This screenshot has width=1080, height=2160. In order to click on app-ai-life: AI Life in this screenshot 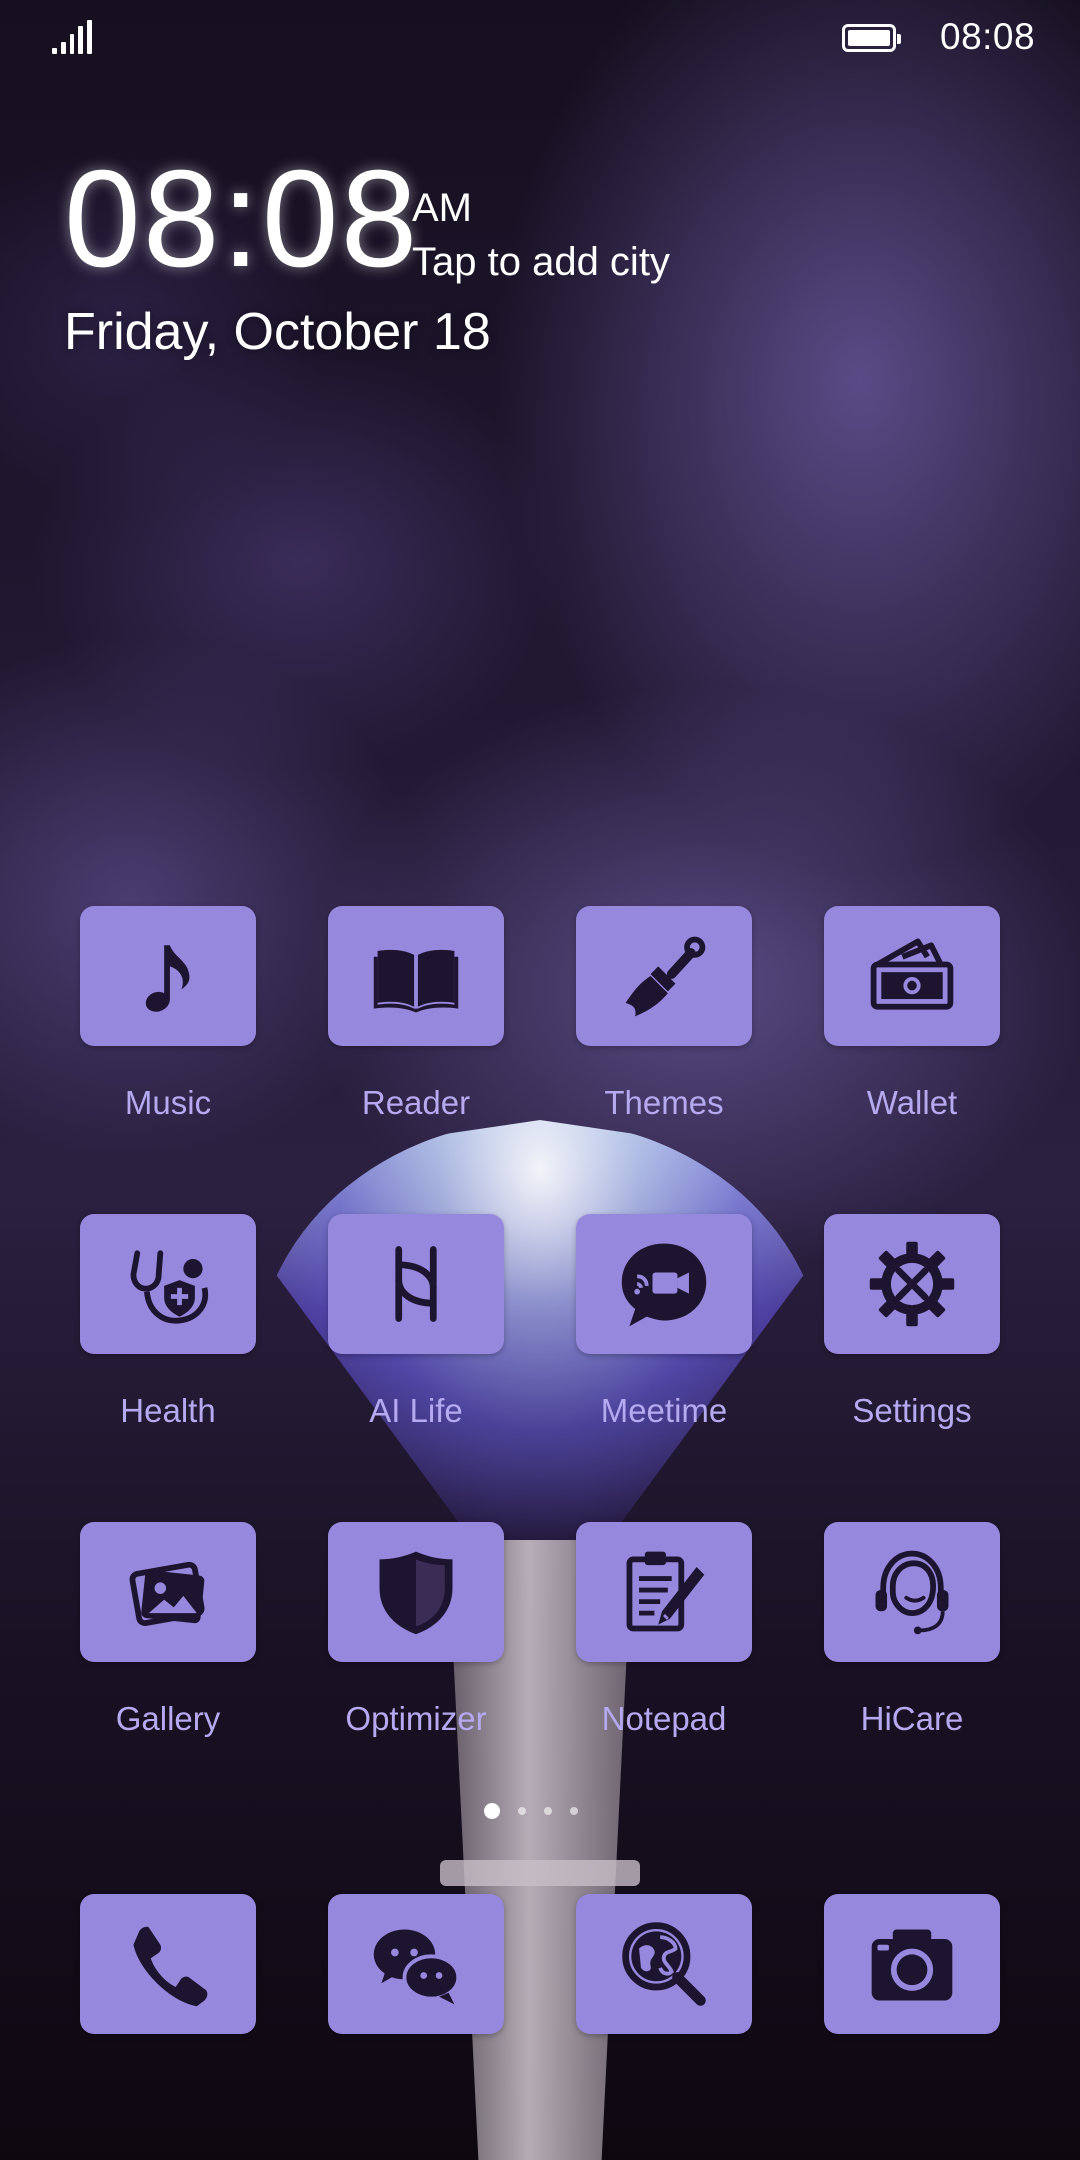, I will do `click(416, 1322)`.